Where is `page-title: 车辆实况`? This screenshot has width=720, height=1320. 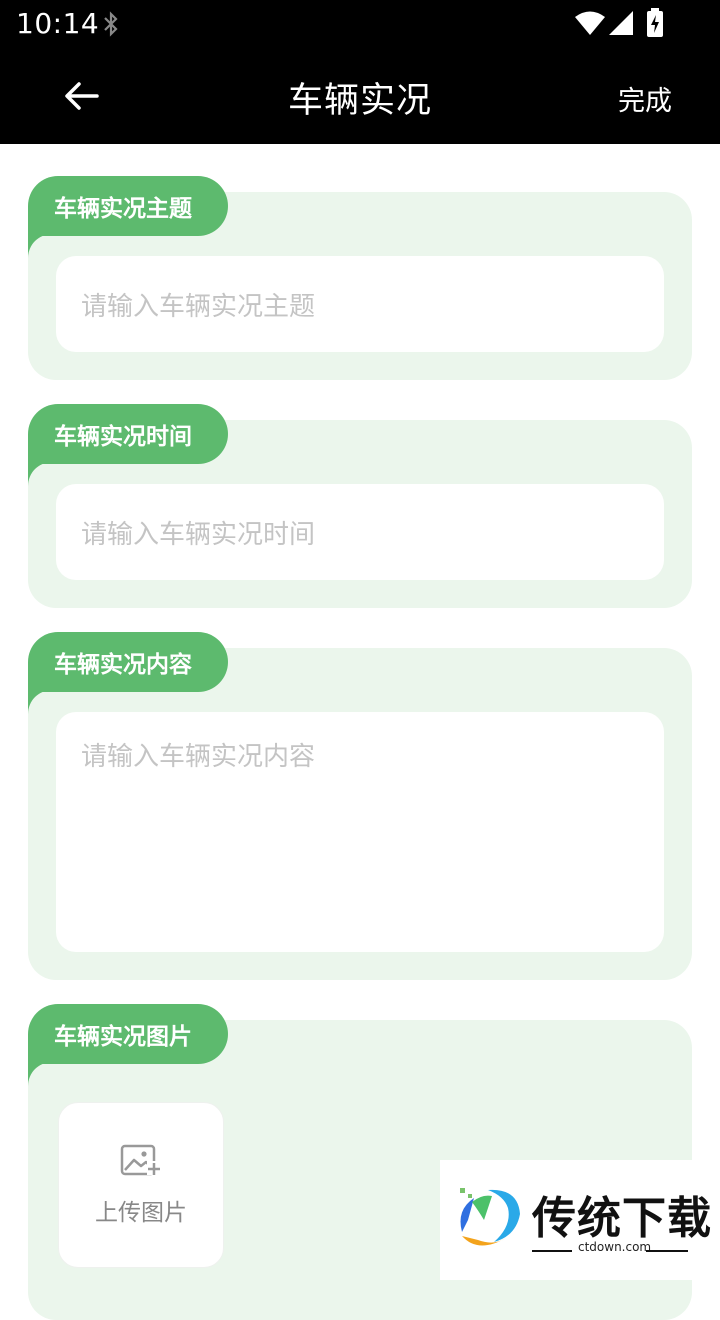 page-title: 车辆实况 is located at coordinates (359, 101).